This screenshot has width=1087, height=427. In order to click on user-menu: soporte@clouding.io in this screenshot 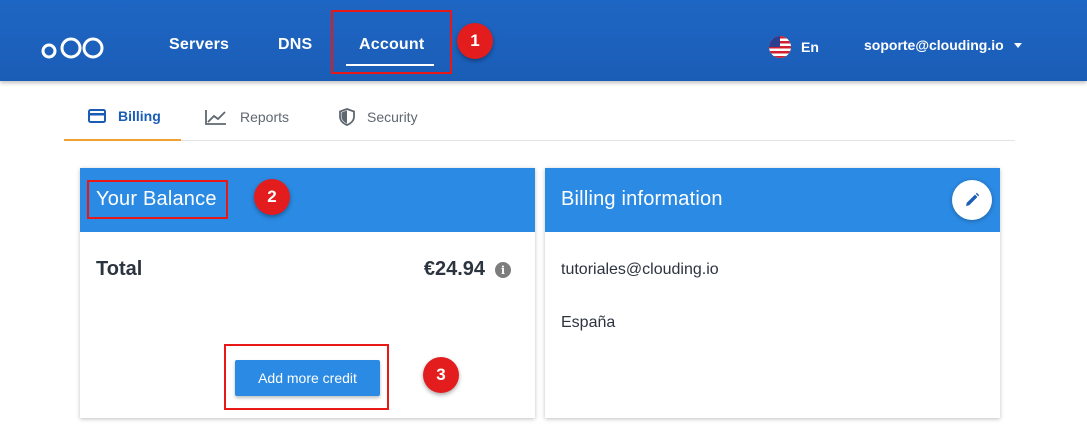, I will do `click(943, 45)`.